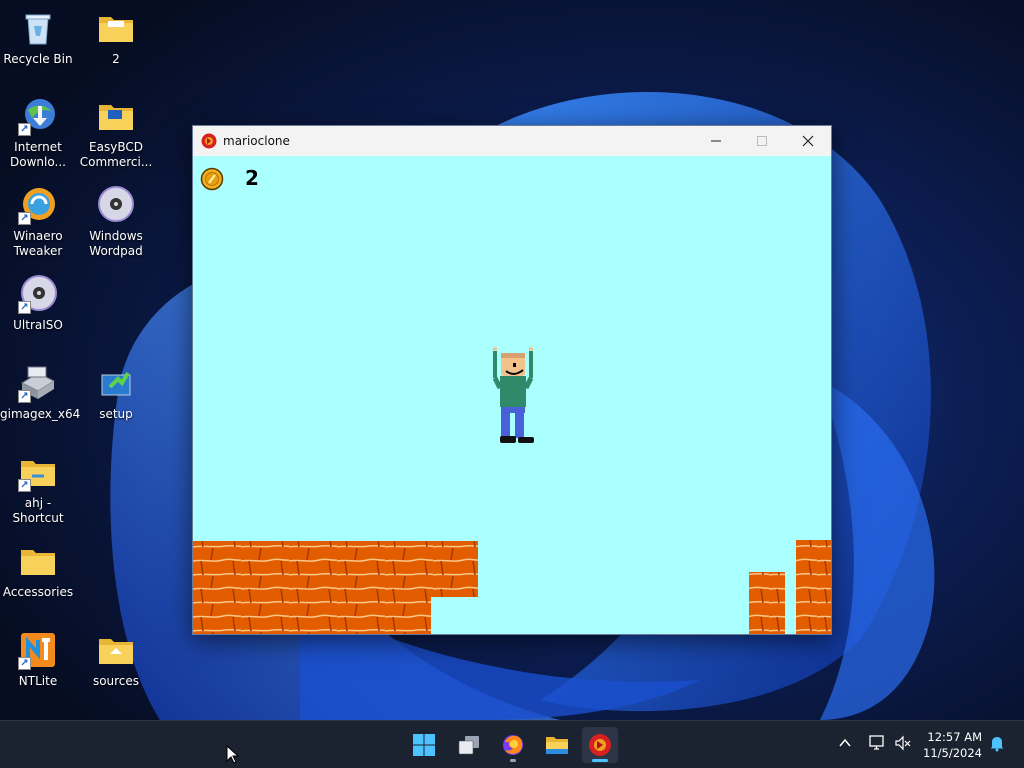 This screenshot has height=768, width=1024. I want to click on desktop-icon-setup: setup, so click(116, 392).